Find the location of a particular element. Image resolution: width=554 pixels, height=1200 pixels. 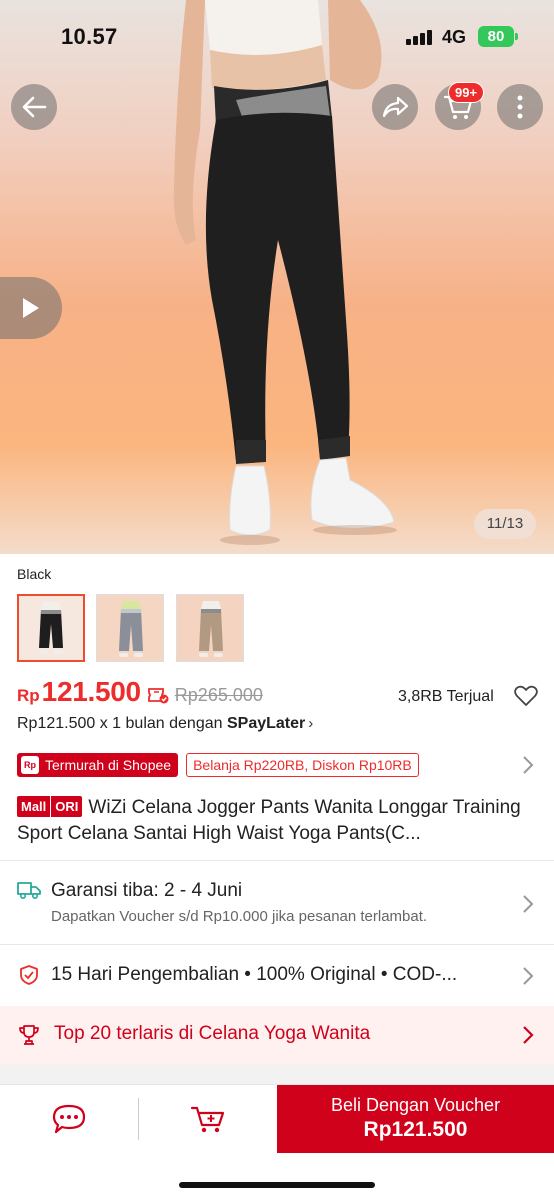

cheapest-badge: Rp Termurah di Shopee is located at coordinates (98, 765).